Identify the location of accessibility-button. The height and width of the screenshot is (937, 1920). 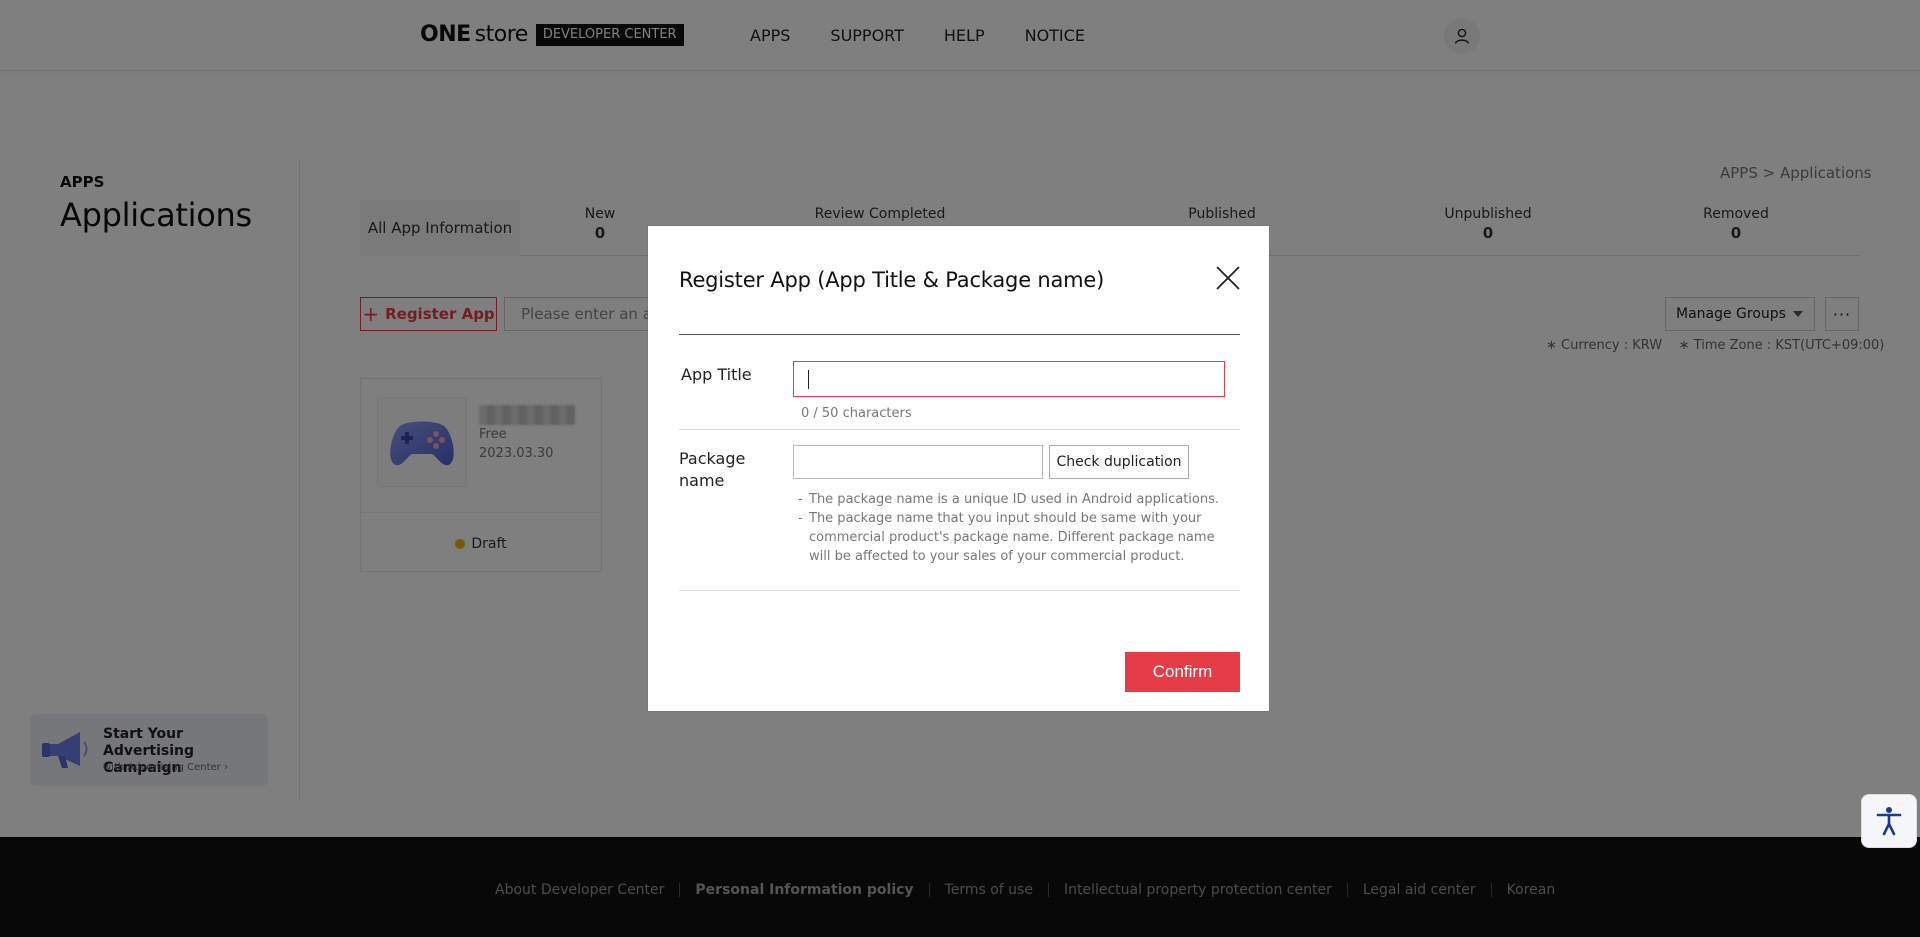
(1889, 821).